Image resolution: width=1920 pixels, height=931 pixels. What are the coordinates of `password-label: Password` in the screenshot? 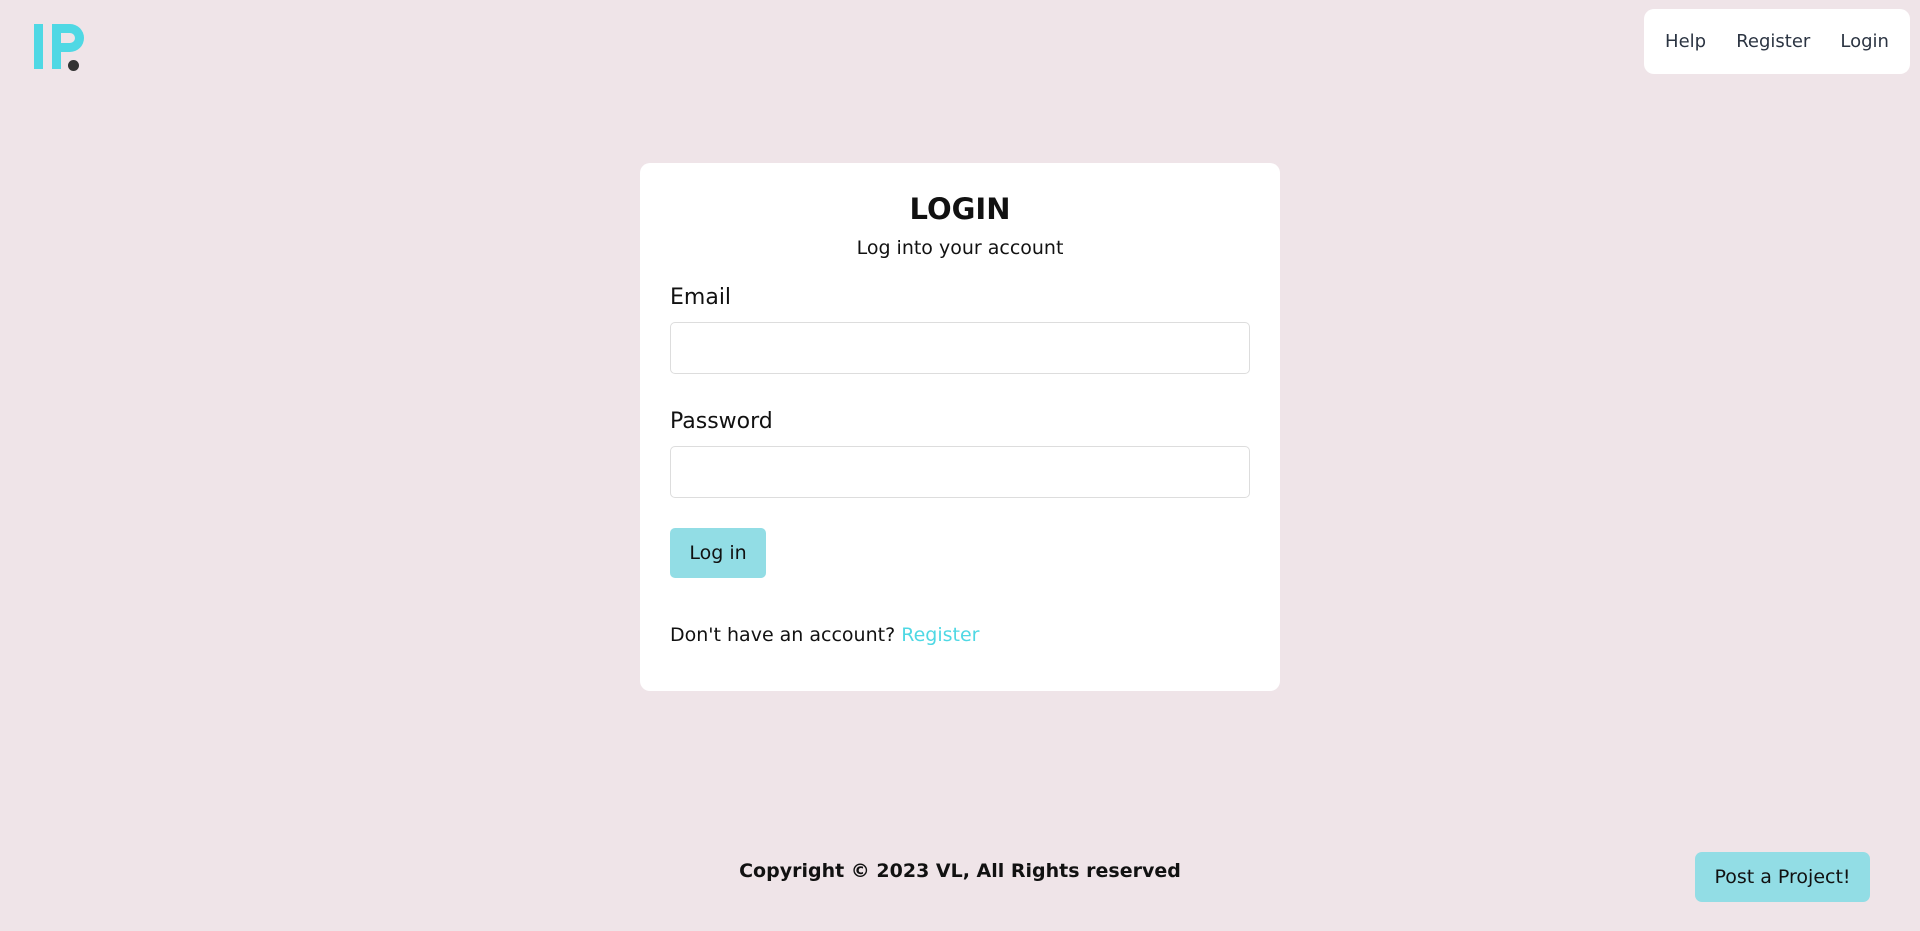 It's located at (721, 421).